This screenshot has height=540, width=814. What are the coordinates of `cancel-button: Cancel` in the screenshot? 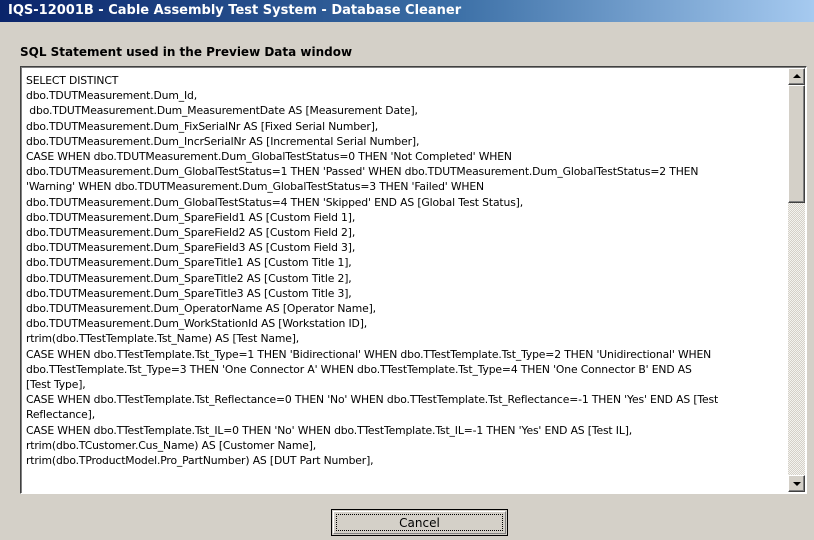 It's located at (419, 522).